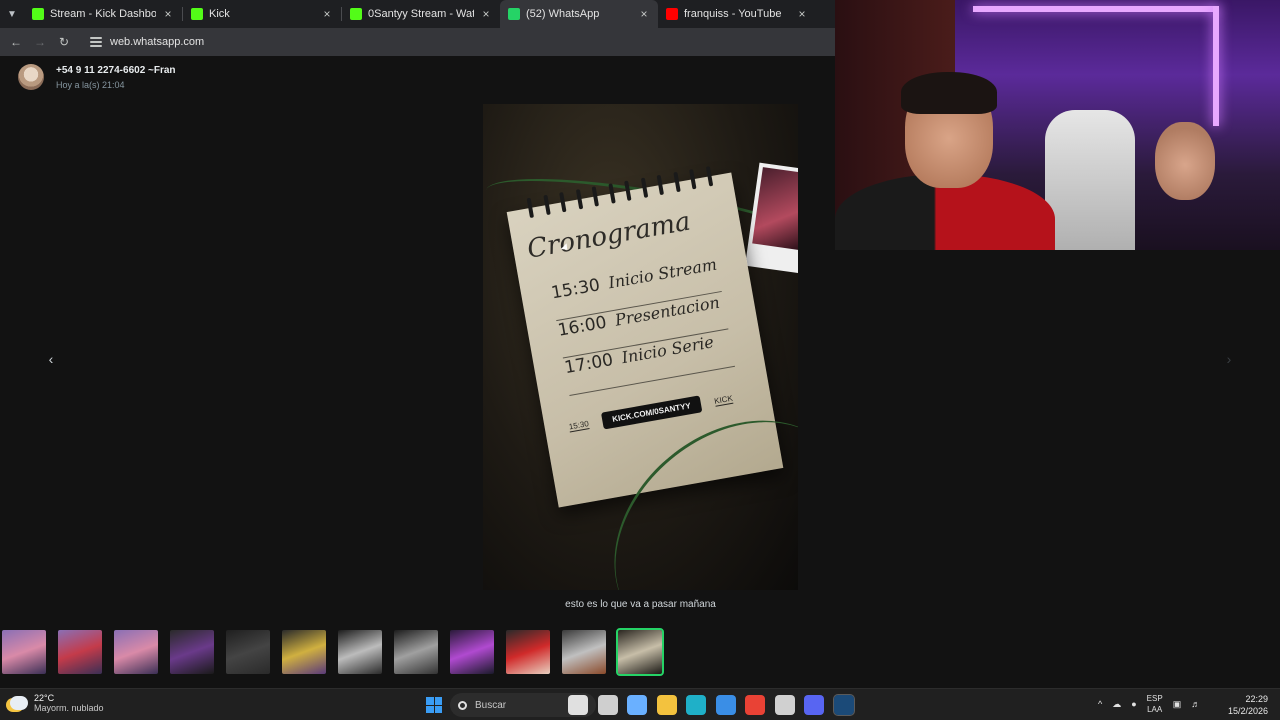 This screenshot has width=1280, height=720. I want to click on clock: 22:29 15/2/2026, so click(1245, 705).